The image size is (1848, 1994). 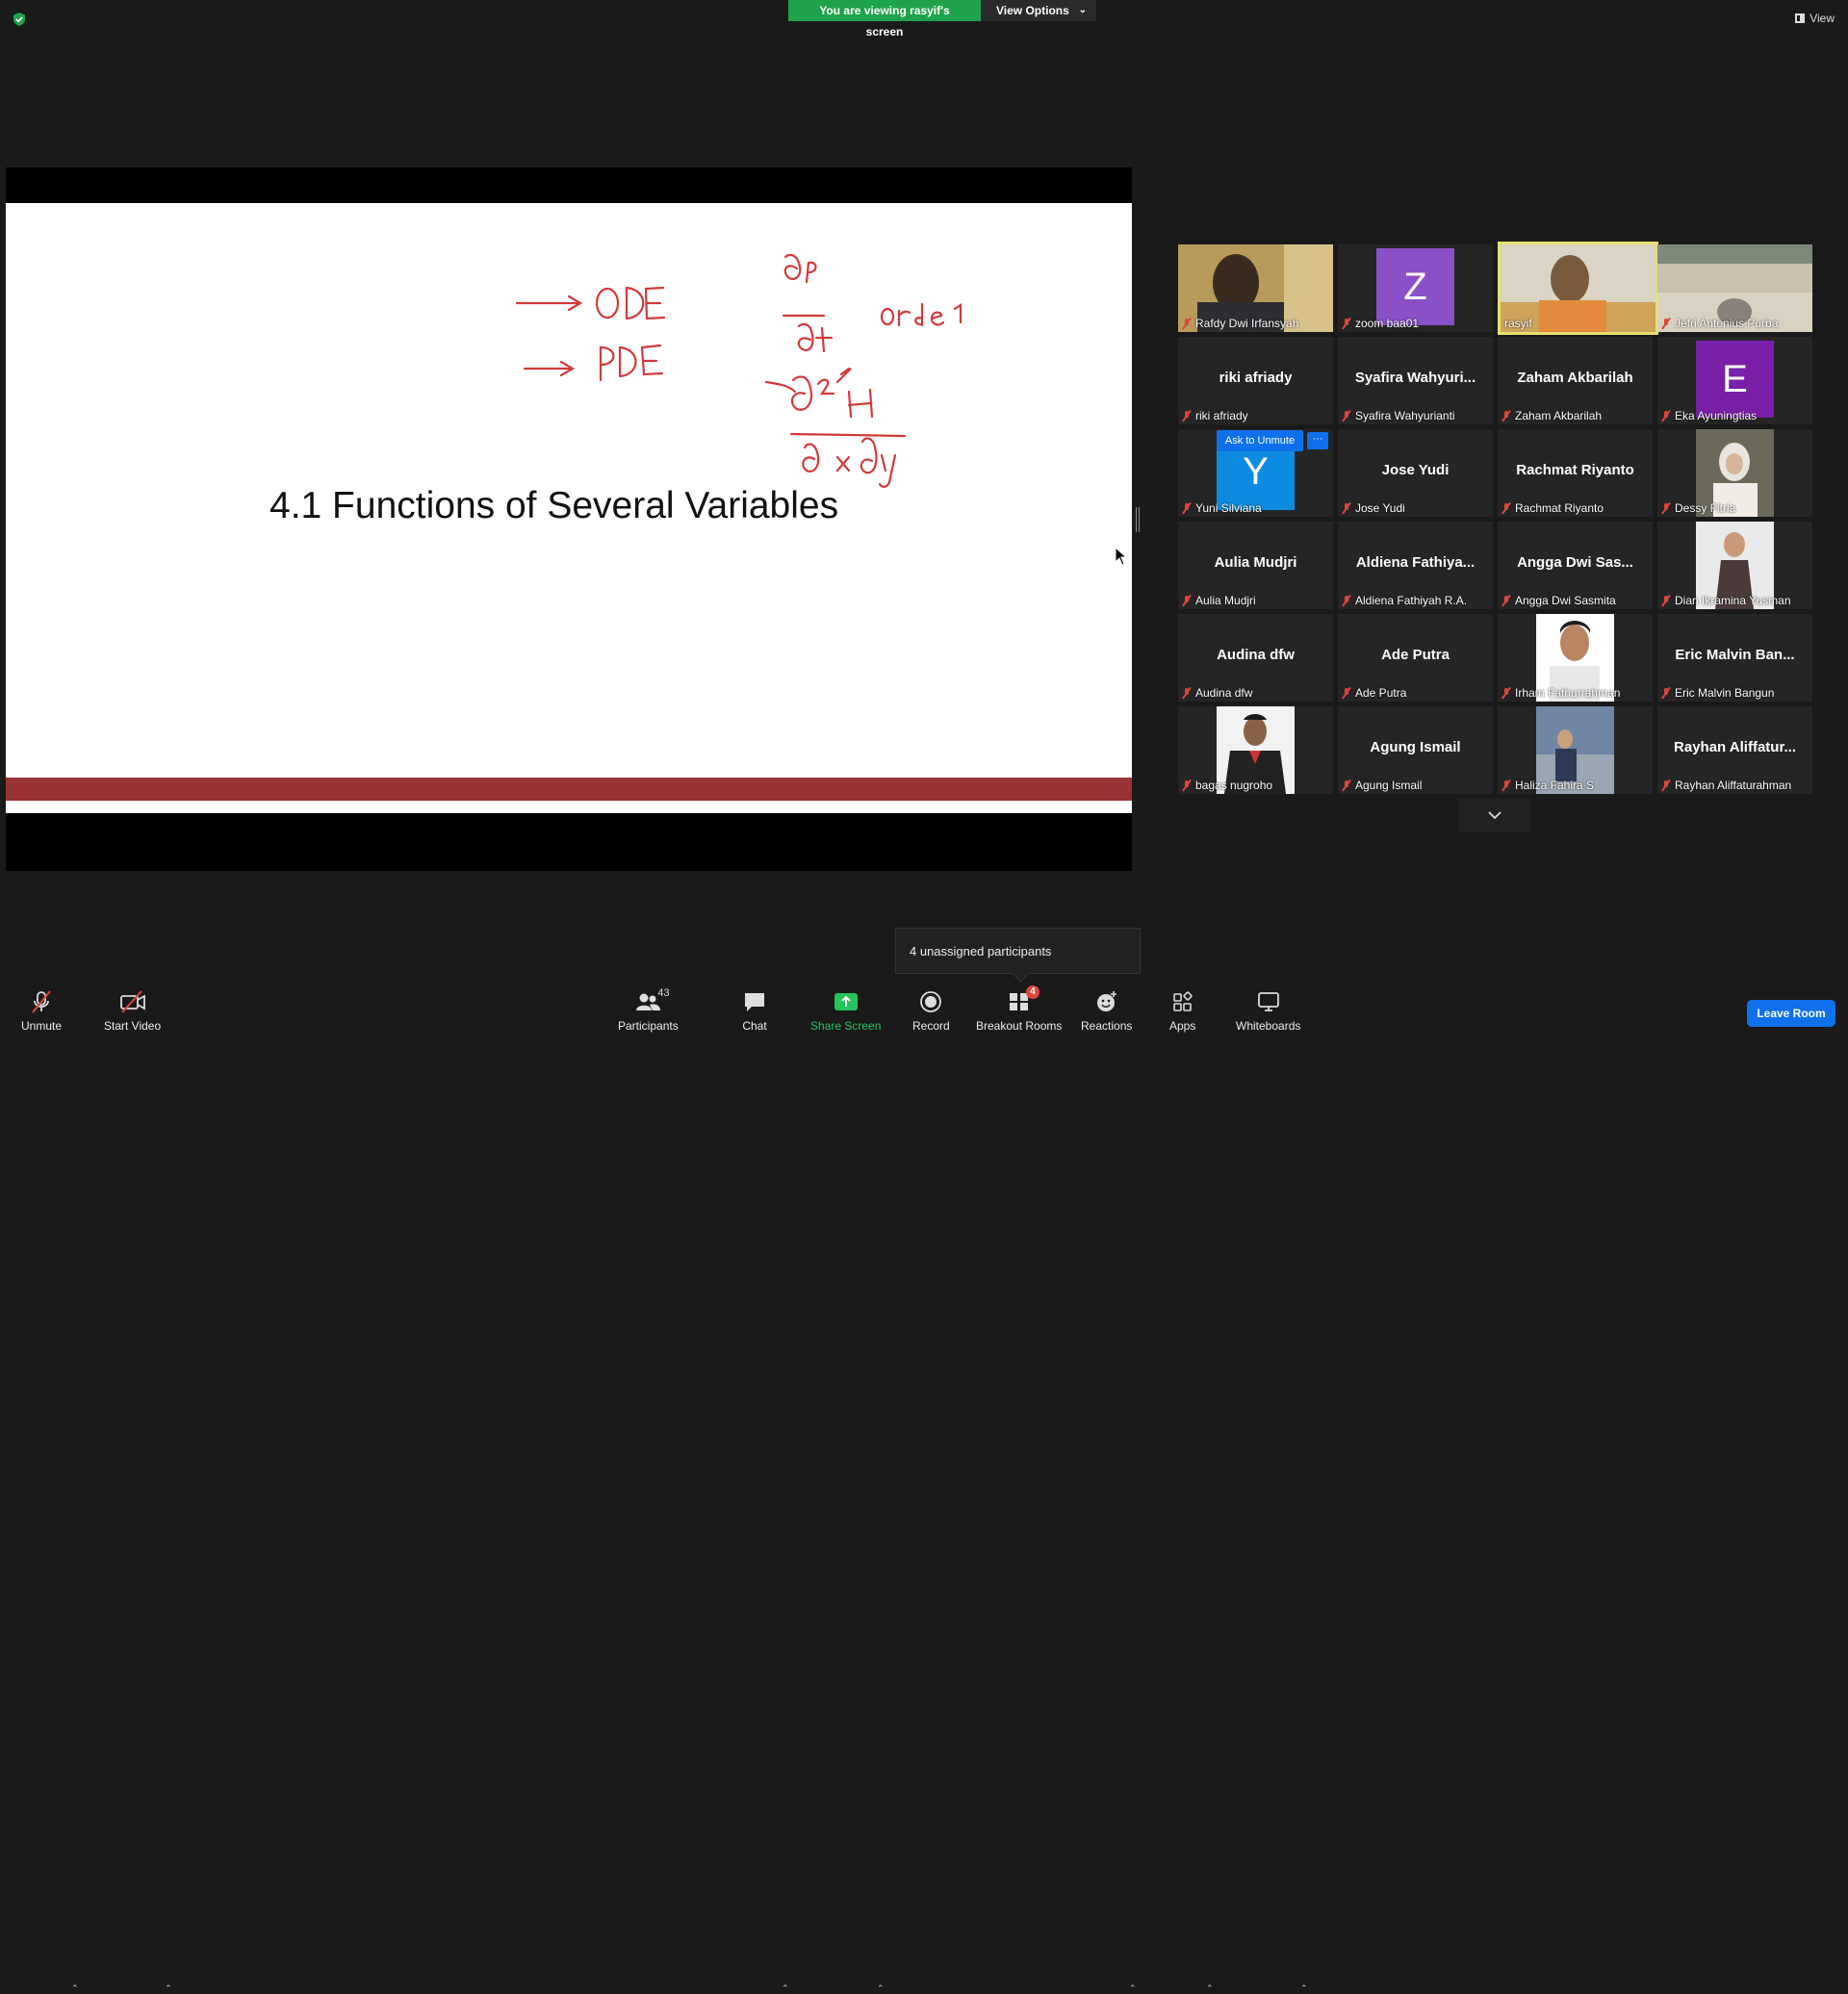 I want to click on share-screen-label: Share Screen, so click(x=846, y=1026).